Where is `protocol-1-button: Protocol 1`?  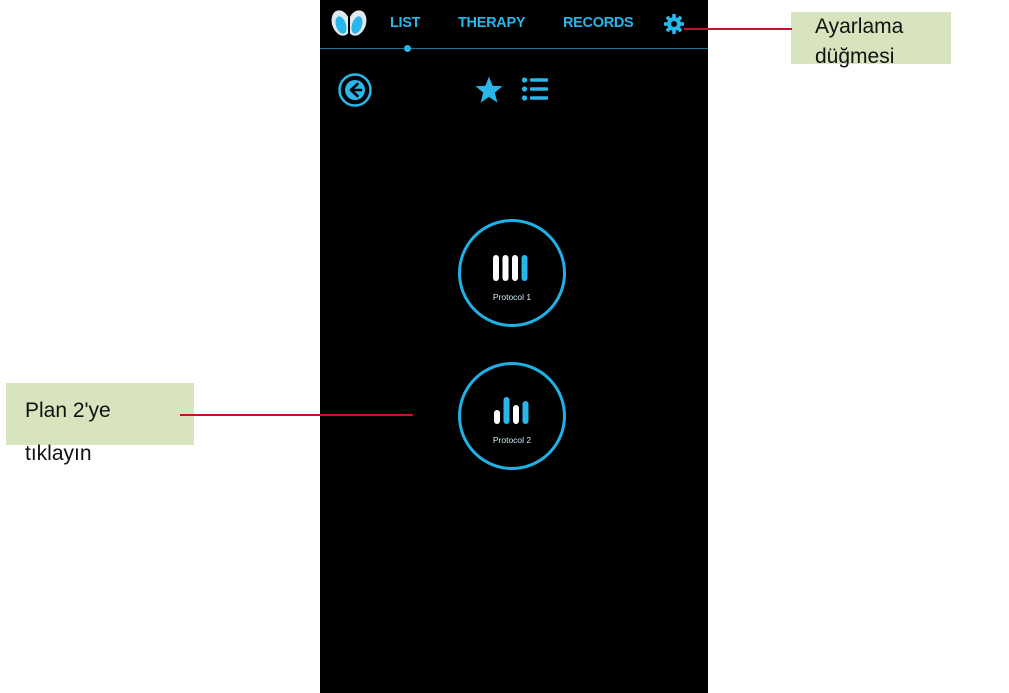 protocol-1-button: Protocol 1 is located at coordinates (512, 273).